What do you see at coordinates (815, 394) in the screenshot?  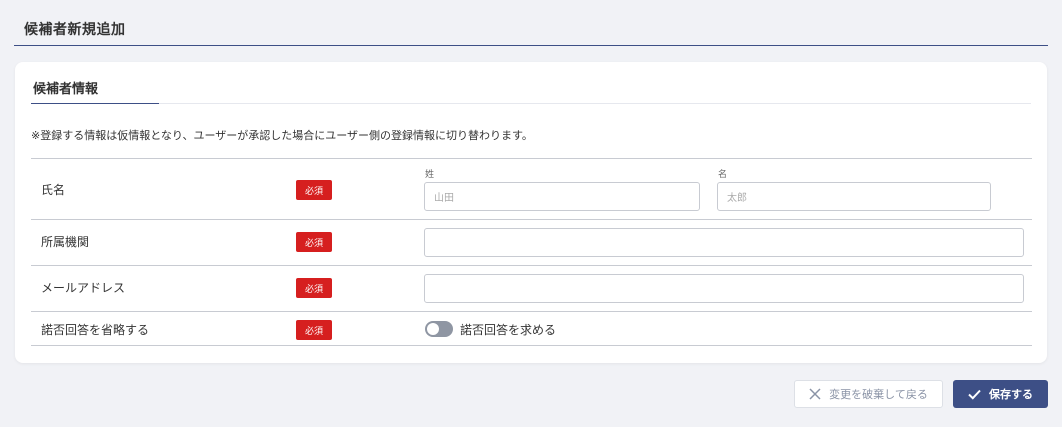 I see `close-icon` at bounding box center [815, 394].